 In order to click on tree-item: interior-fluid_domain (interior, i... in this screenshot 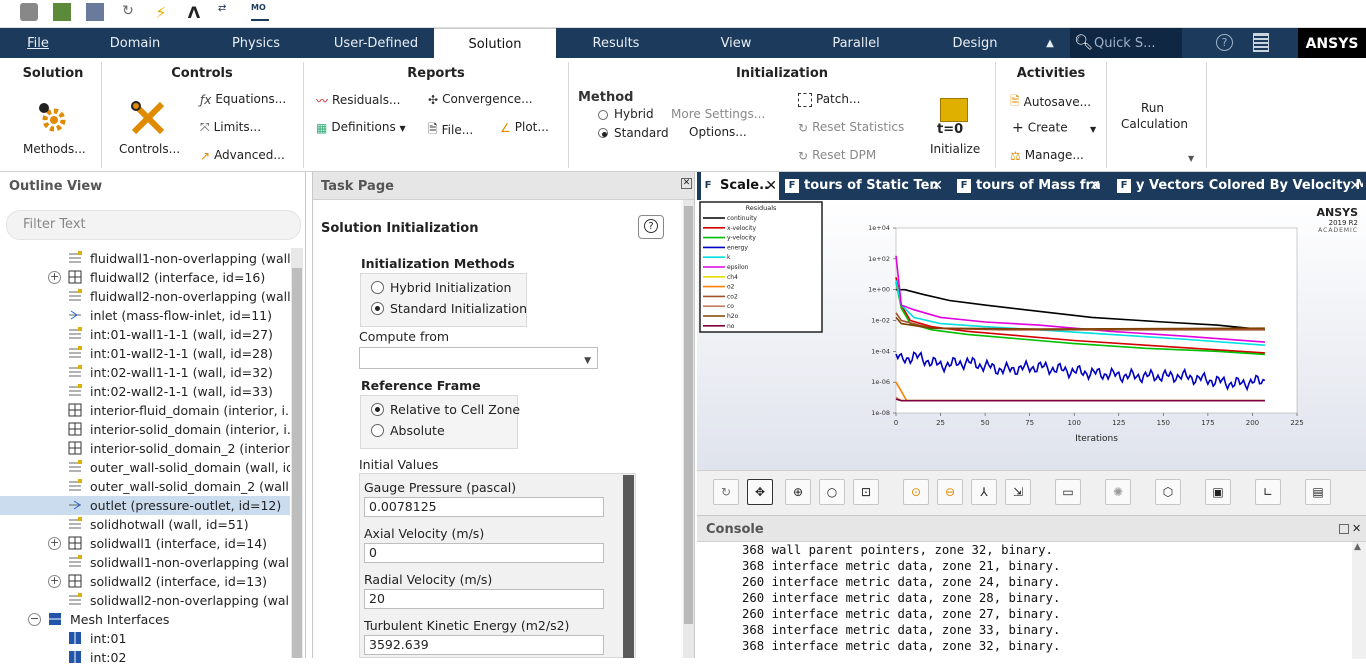, I will do `click(145, 410)`.